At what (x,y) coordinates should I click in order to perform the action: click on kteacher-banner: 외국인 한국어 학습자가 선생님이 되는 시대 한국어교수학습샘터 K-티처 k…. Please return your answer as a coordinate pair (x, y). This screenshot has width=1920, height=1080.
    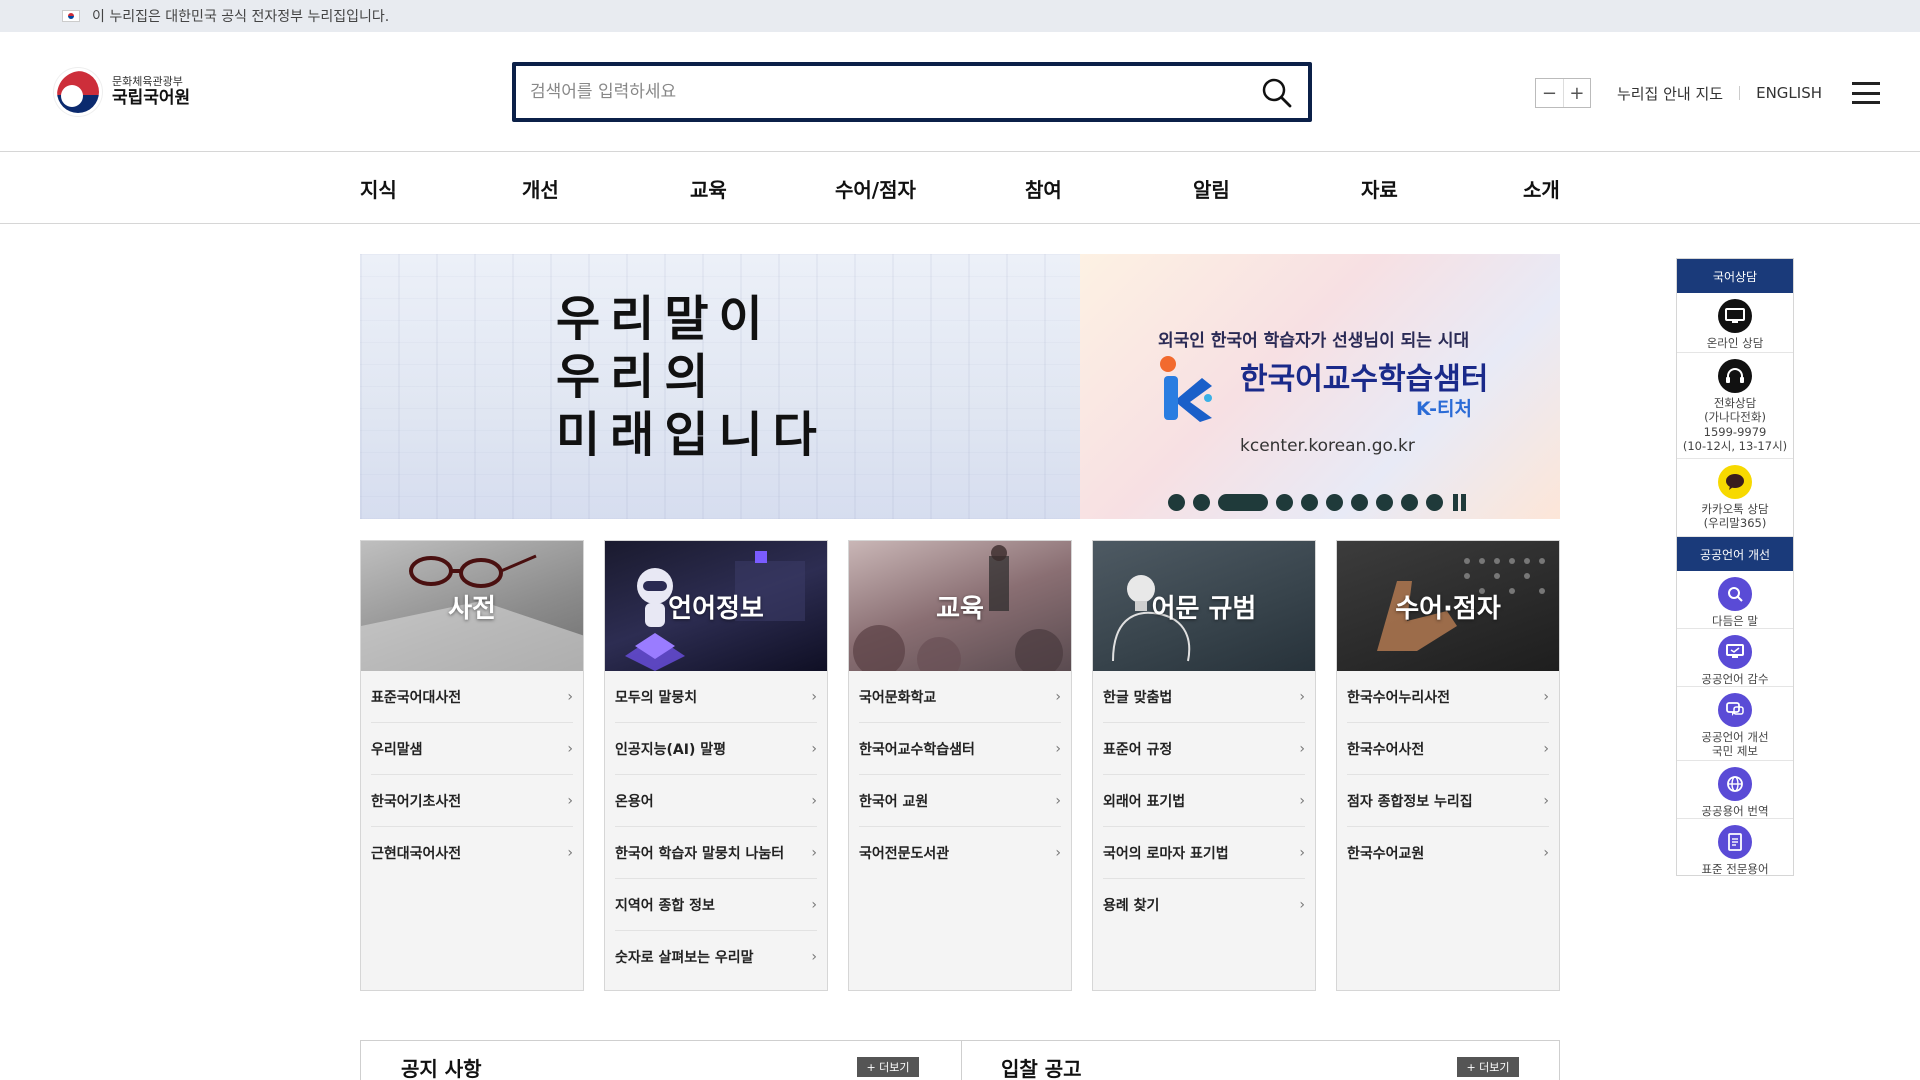
    Looking at the image, I should click on (1320, 386).